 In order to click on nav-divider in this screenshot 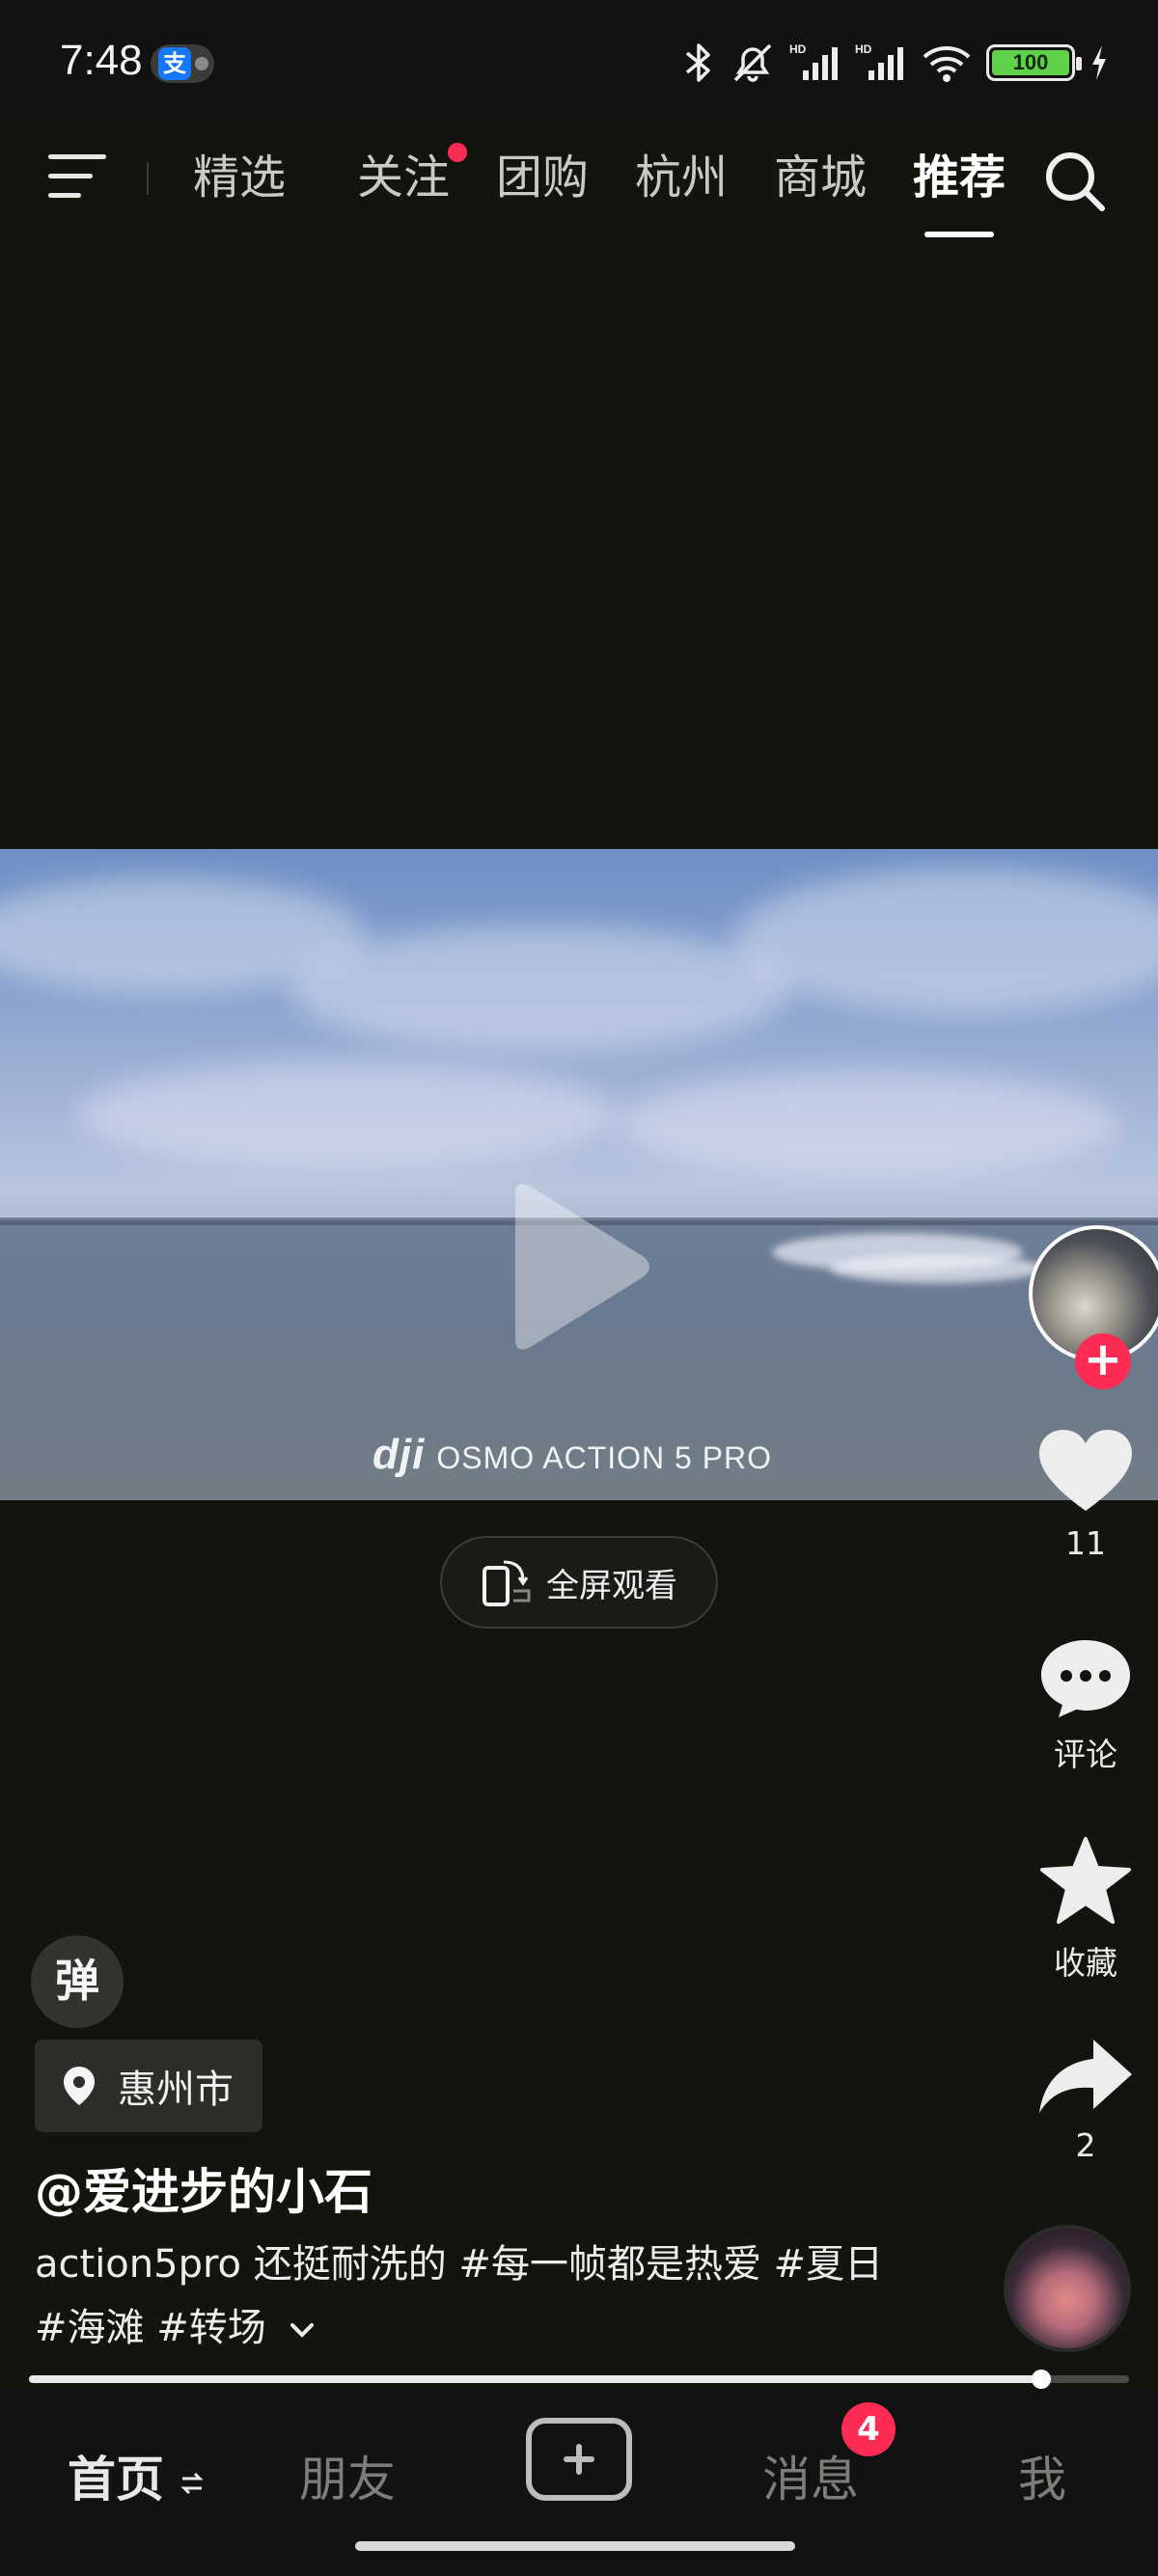, I will do `click(148, 178)`.